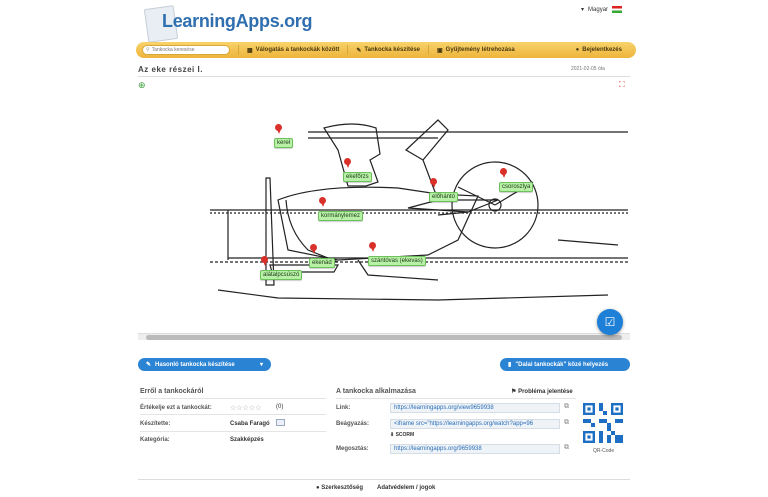 The width and height of the screenshot is (768, 497). I want to click on rate-label: Értékelje ezt a tankockát:, so click(176, 408).